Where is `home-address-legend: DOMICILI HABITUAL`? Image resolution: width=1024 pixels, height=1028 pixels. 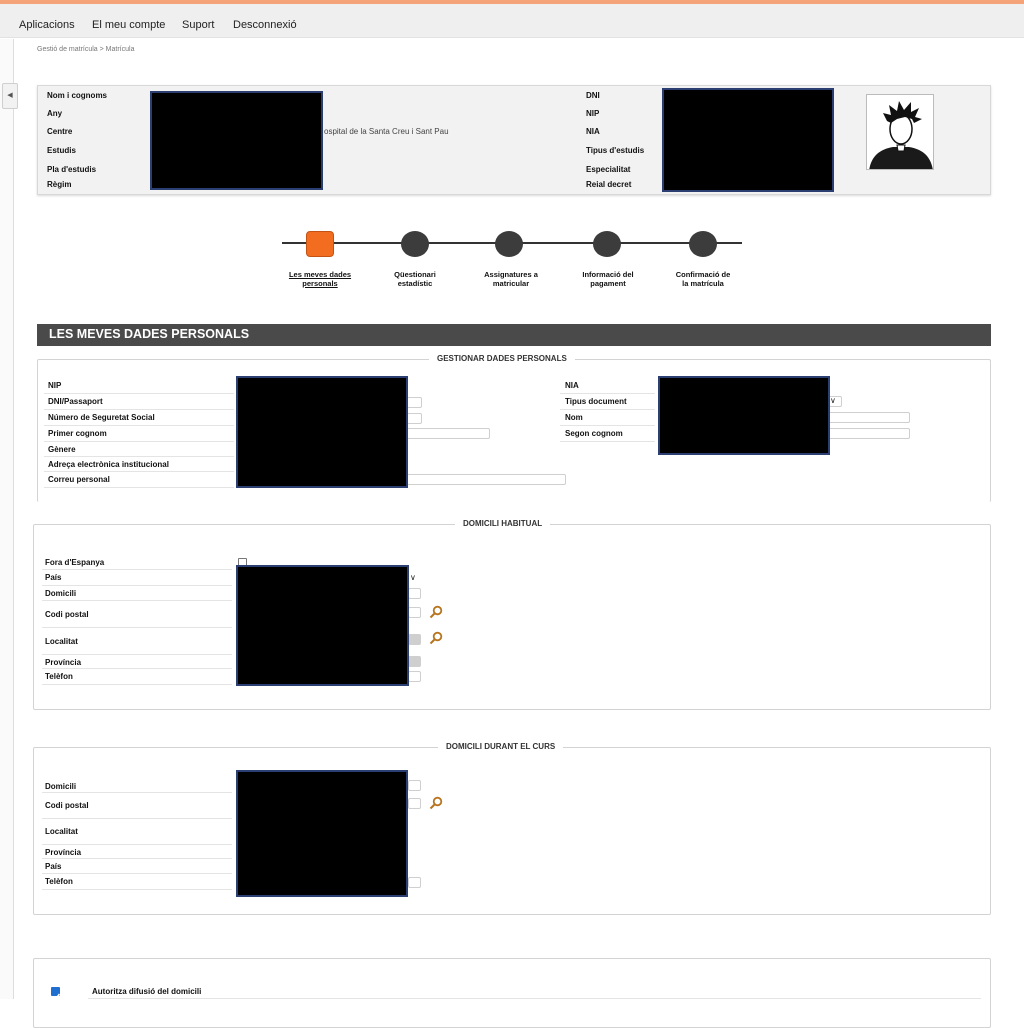 home-address-legend: DOMICILI HABITUAL is located at coordinates (503, 523).